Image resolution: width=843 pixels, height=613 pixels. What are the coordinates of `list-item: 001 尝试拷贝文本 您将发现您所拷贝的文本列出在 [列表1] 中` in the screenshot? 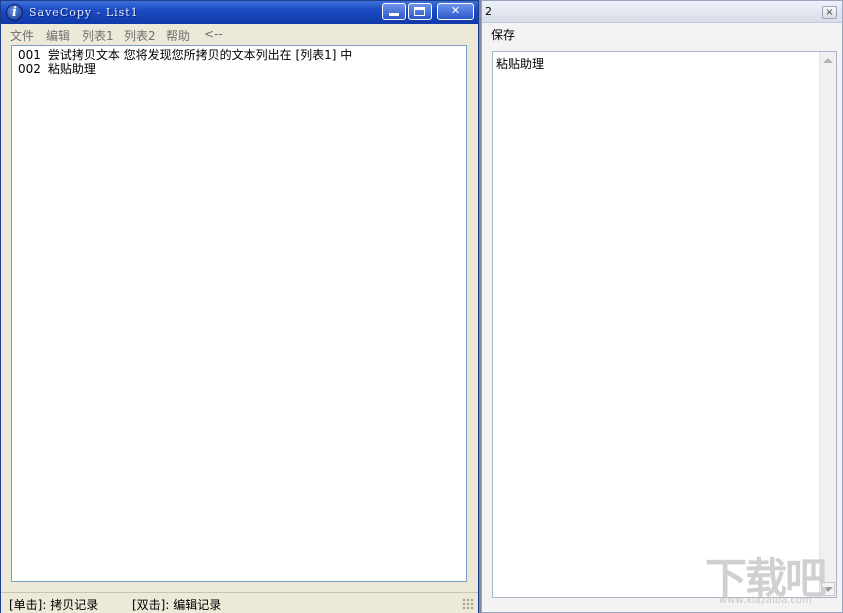 It's located at (185, 55).